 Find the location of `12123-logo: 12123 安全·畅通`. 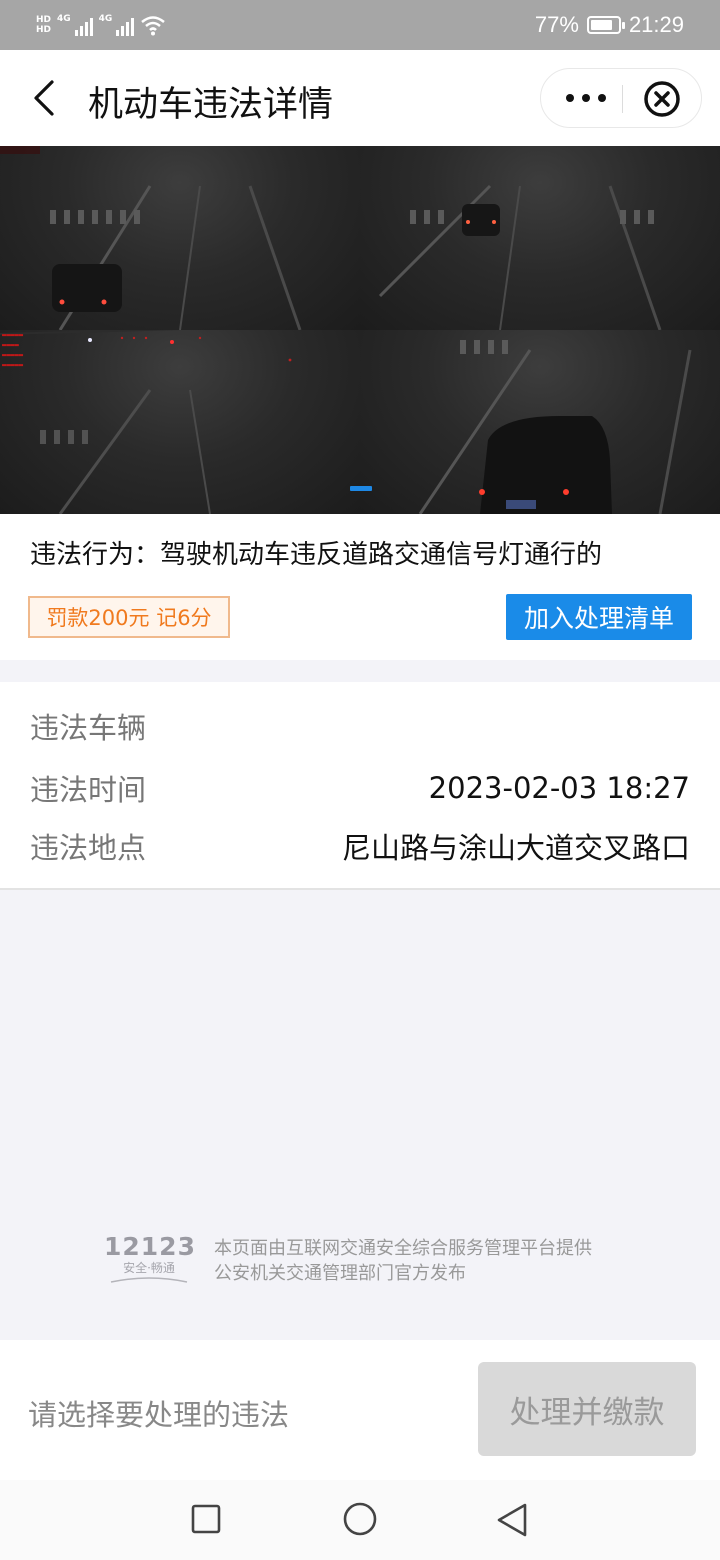

12123-logo: 12123 安全·畅通 is located at coordinates (150, 1258).